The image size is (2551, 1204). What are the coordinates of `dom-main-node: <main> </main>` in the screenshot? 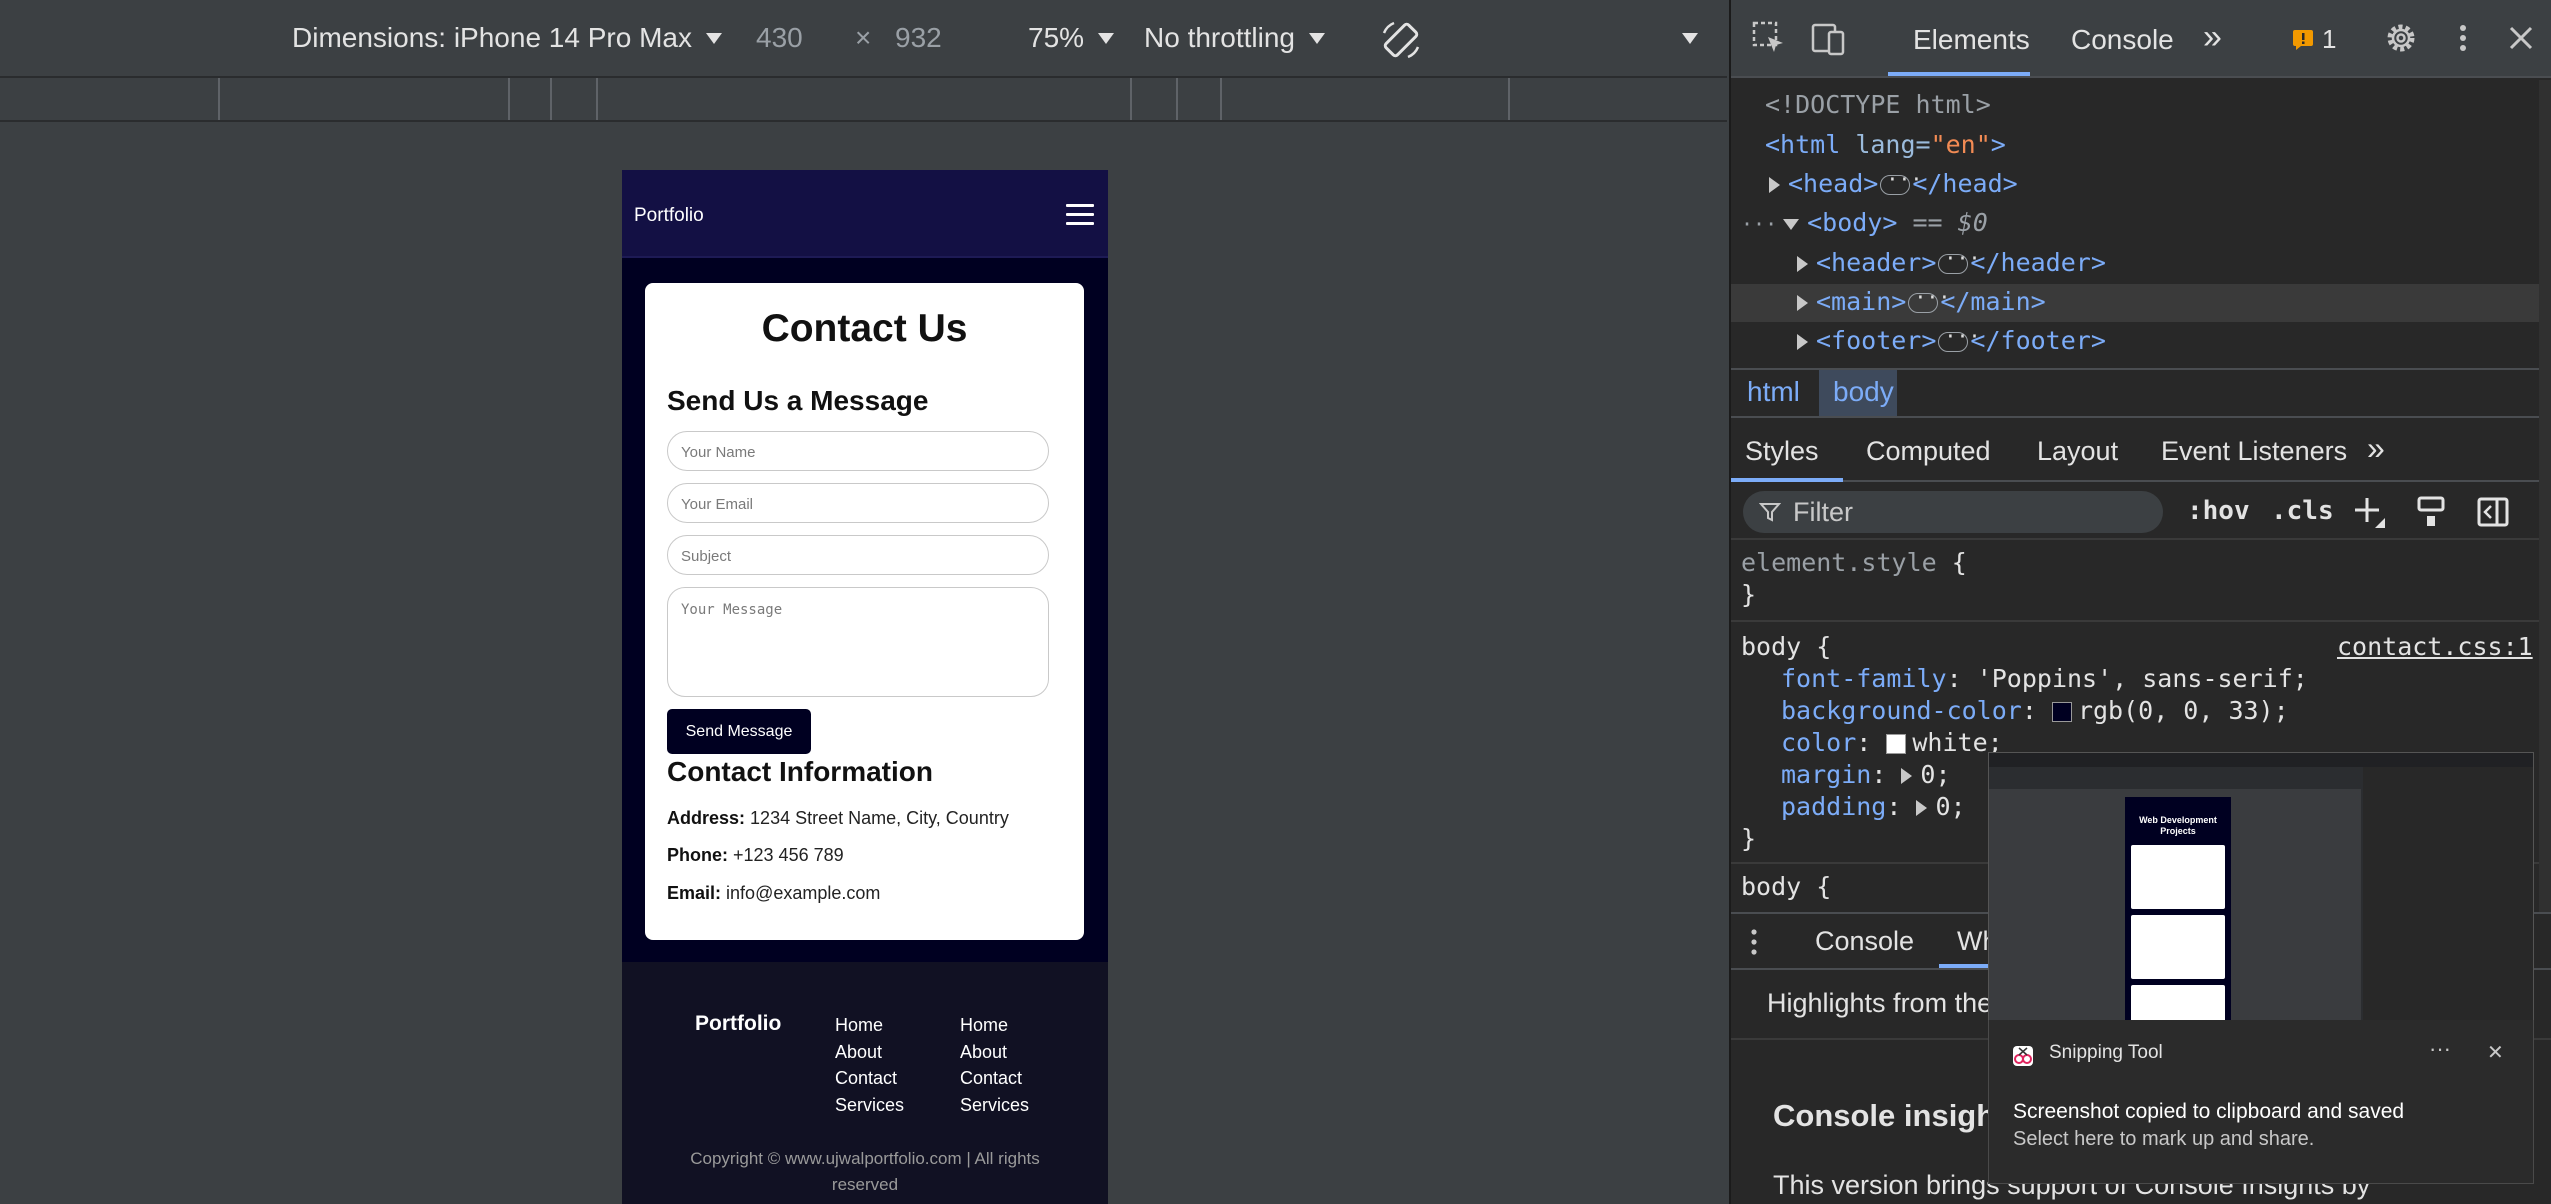 It's located at (1921, 300).